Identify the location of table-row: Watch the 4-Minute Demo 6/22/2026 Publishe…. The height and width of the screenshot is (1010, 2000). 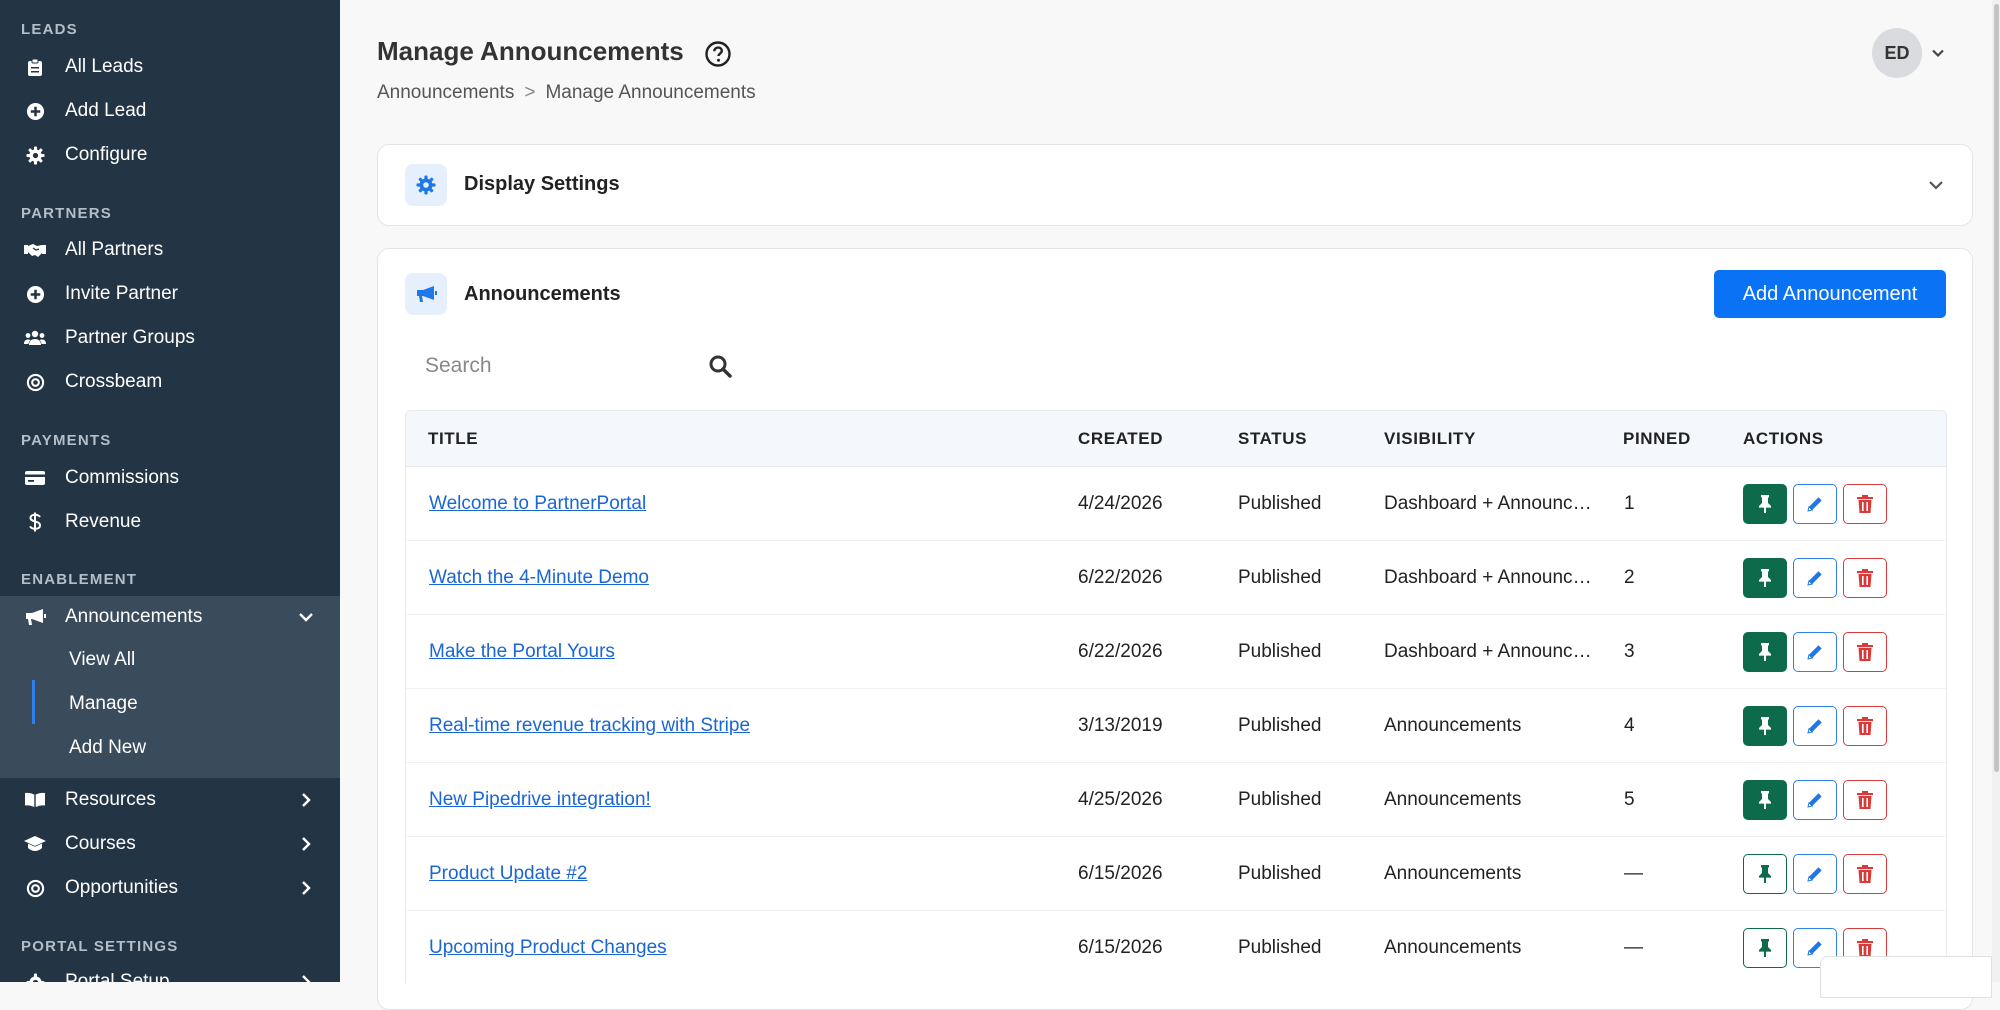
(1176, 577).